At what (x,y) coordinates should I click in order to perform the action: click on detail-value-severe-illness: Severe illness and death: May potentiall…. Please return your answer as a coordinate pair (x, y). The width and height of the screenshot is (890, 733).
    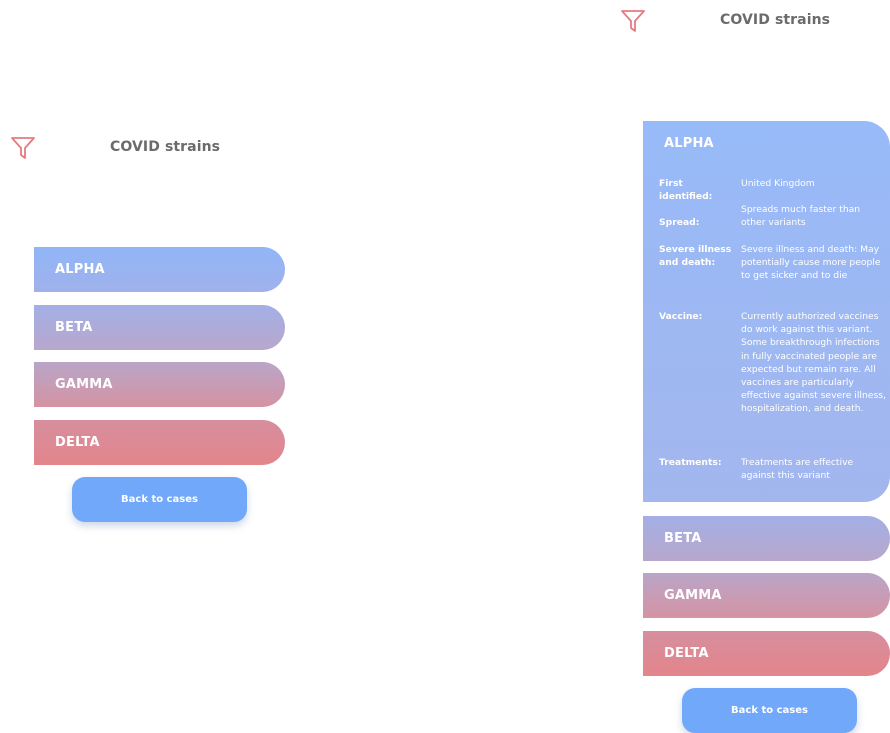
    Looking at the image, I should click on (811, 263).